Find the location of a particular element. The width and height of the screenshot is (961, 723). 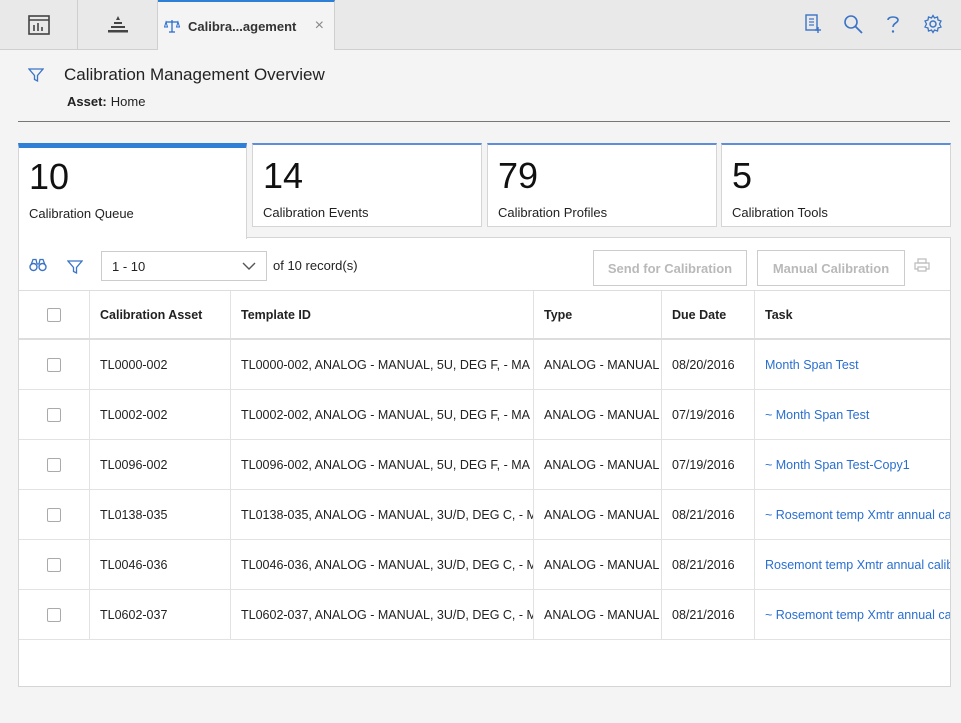

chevron-down-icon is located at coordinates (249, 266).